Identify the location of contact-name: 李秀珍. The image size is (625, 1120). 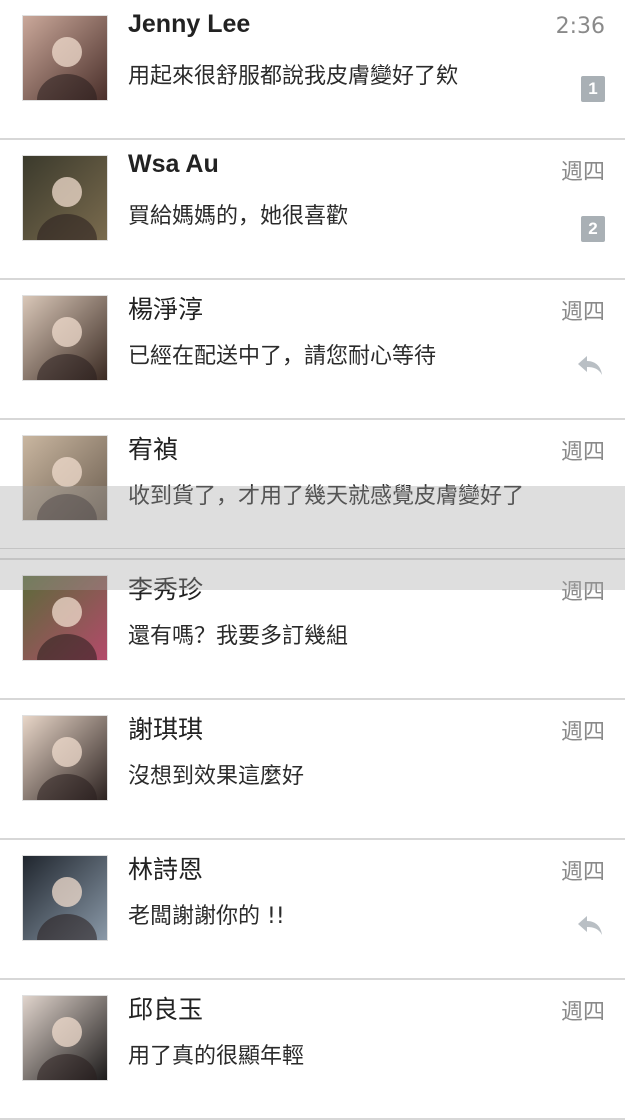
(166, 589).